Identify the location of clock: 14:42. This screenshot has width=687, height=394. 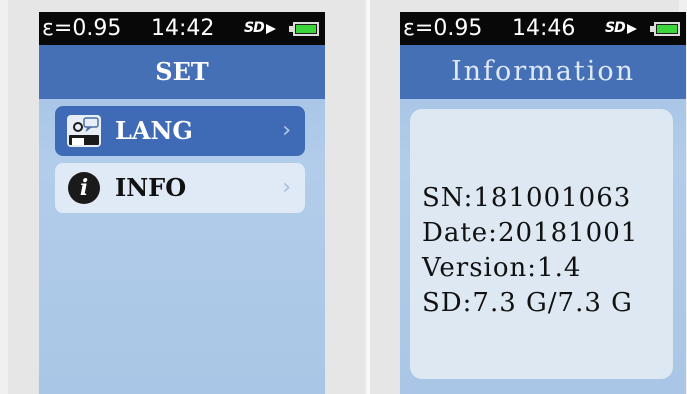
(183, 28).